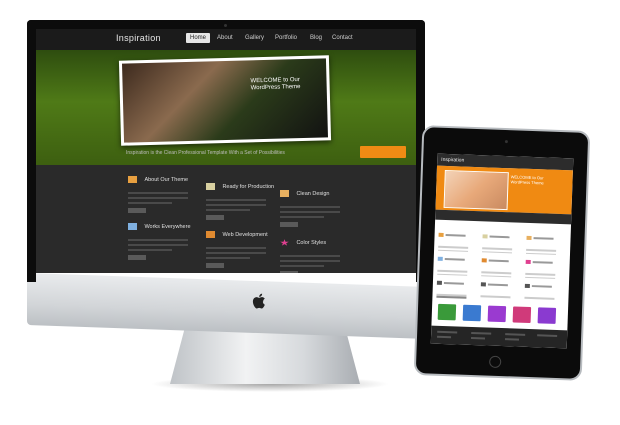 The image size is (620, 425). Describe the element at coordinates (527, 180) in the screenshot. I see `ipad-hero-heading: WELCOME to Our WordPress Theme` at that location.